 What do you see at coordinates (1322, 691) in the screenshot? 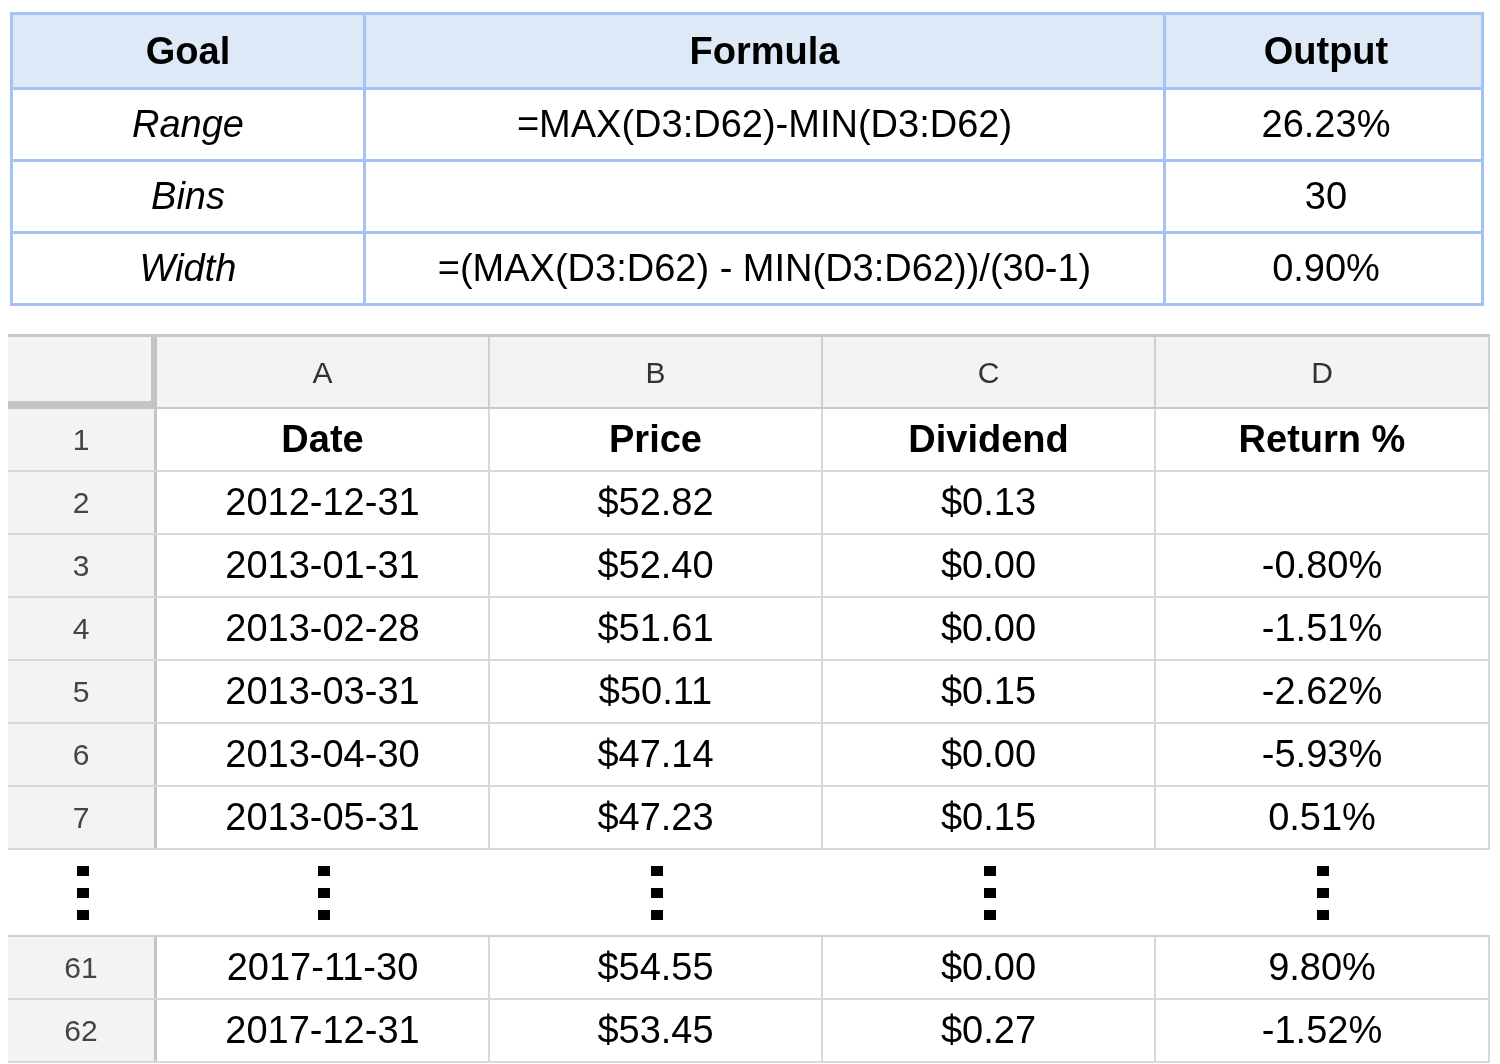
I see `table-cell-text: -2.62%` at bounding box center [1322, 691].